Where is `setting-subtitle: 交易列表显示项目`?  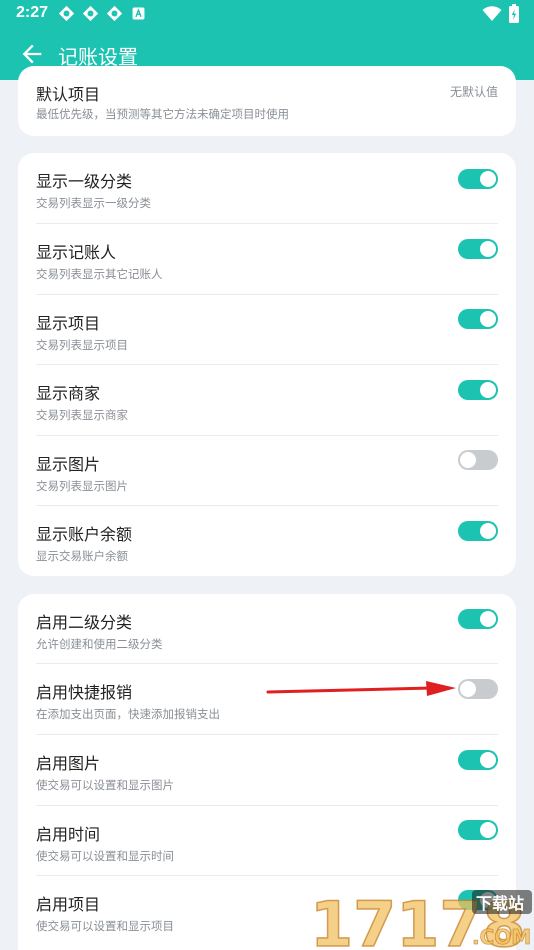
setting-subtitle: 交易列表显示项目 is located at coordinates (82, 345).